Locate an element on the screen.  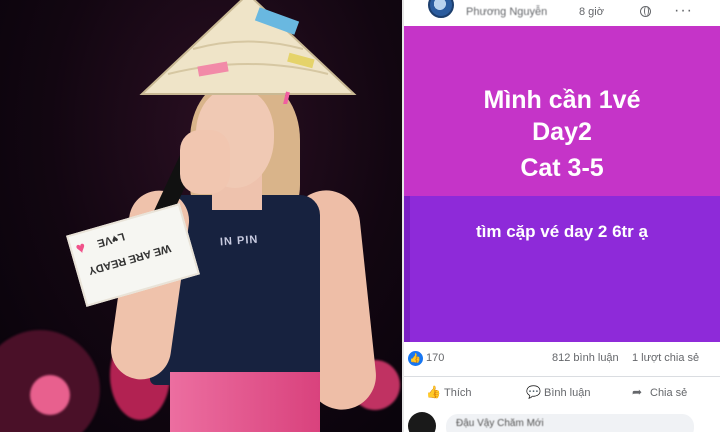
post-time: 8 giờ is located at coordinates (591, 12).